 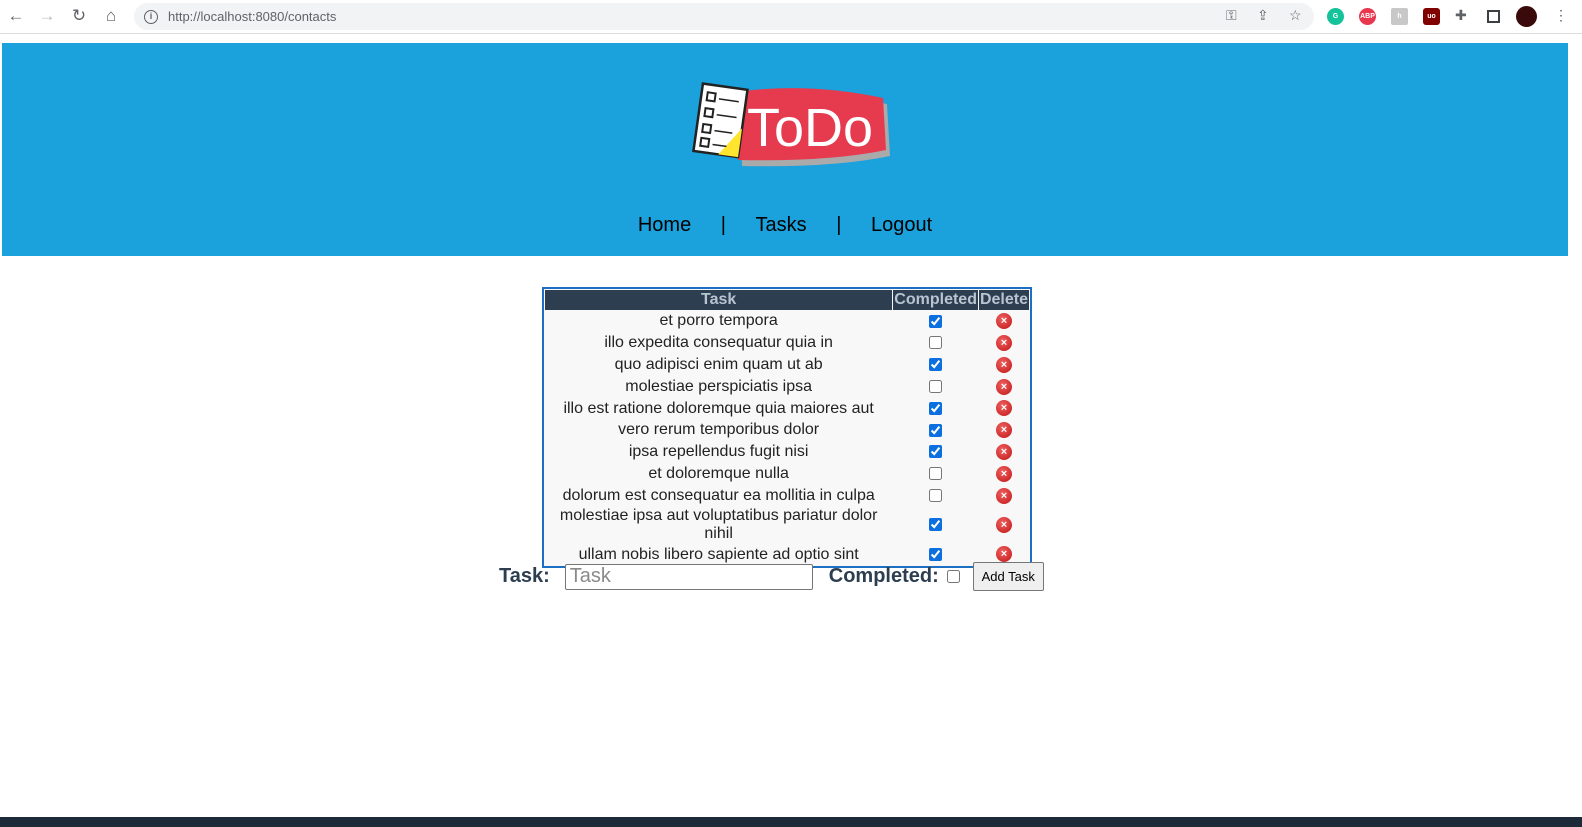 I want to click on header-task: Task, so click(x=719, y=300).